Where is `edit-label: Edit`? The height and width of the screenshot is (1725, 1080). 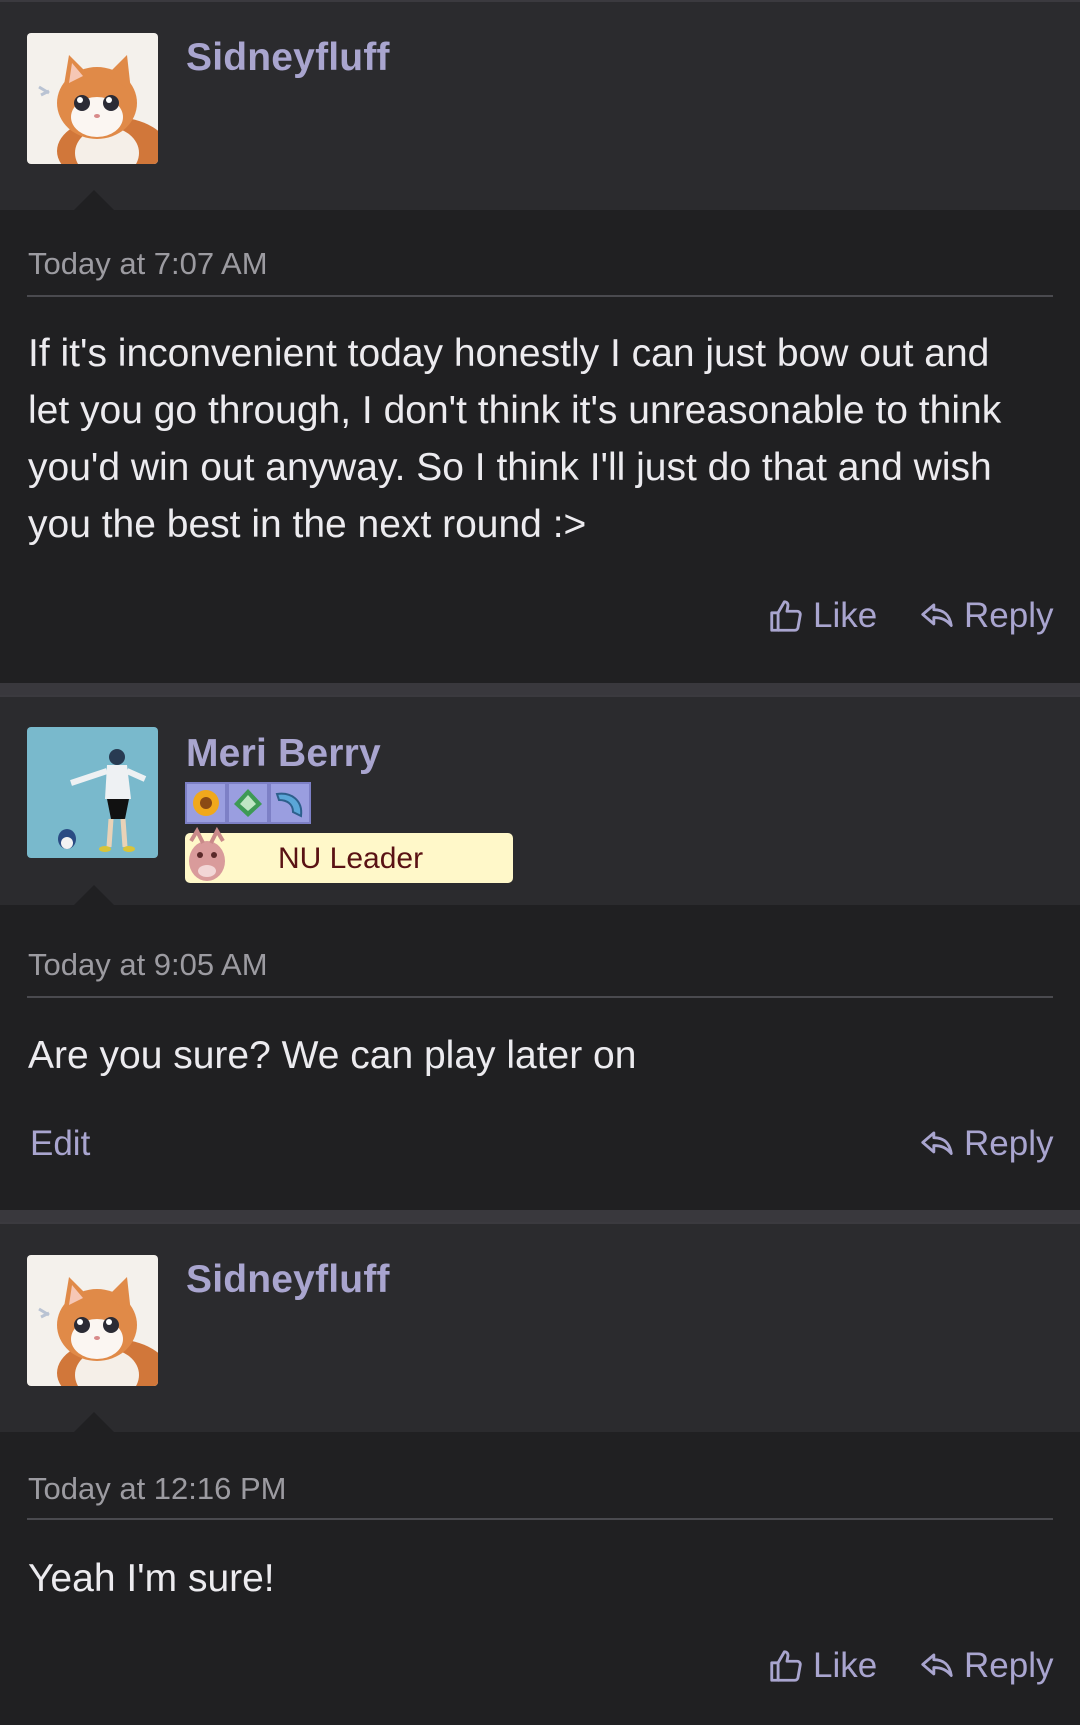 edit-label: Edit is located at coordinates (60, 1143).